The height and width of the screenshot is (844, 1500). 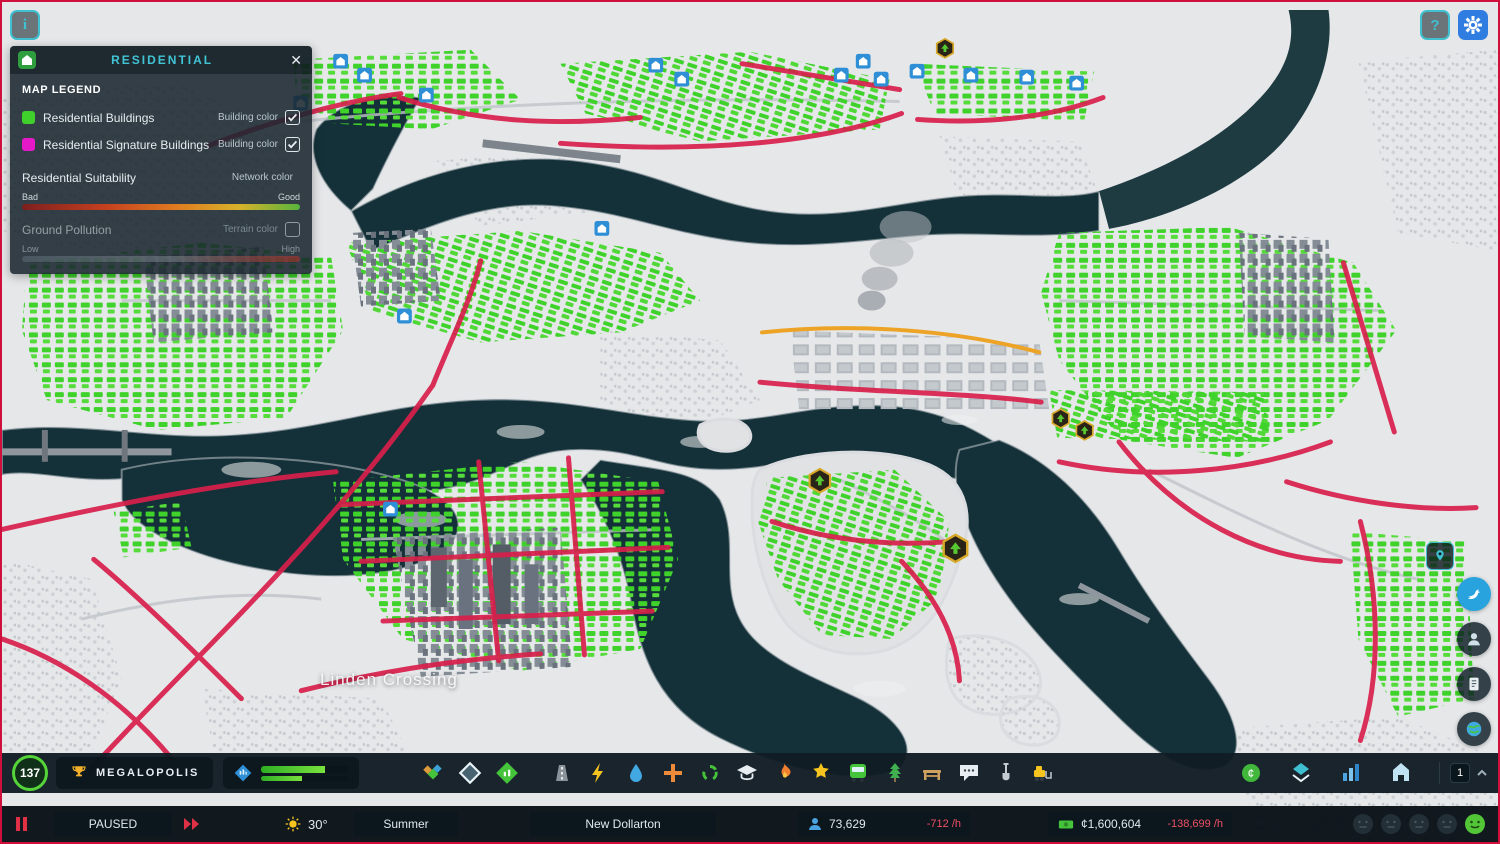 I want to click on chirper-button, so click(x=1474, y=594).